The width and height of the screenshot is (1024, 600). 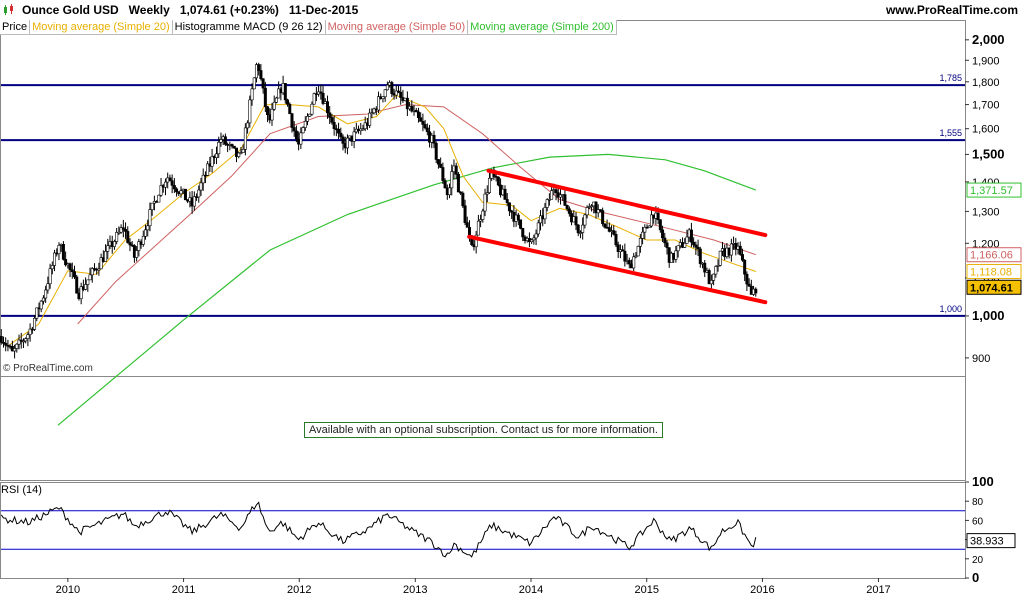 What do you see at coordinates (952, 10) in the screenshot?
I see `site-url: www.ProRealTime.com` at bounding box center [952, 10].